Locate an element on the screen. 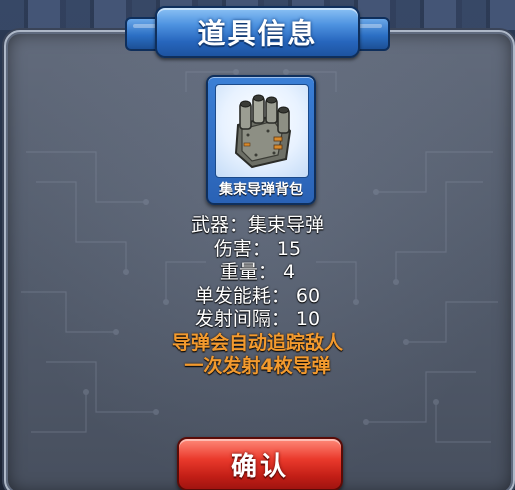 This screenshot has width=515, height=490. description-line: 导弹会自动追踪敌人 is located at coordinates (257, 342).